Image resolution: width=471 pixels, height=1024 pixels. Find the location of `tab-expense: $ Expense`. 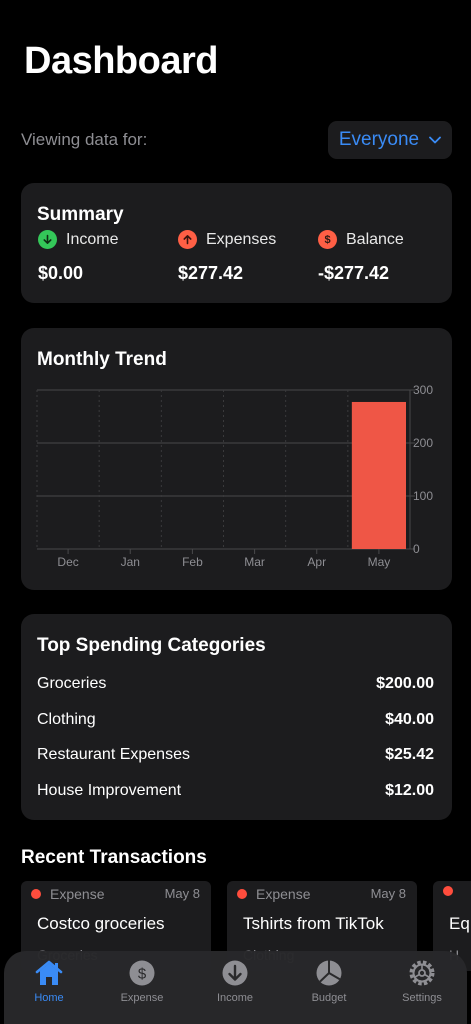

tab-expense: $ Expense is located at coordinates (142, 981).